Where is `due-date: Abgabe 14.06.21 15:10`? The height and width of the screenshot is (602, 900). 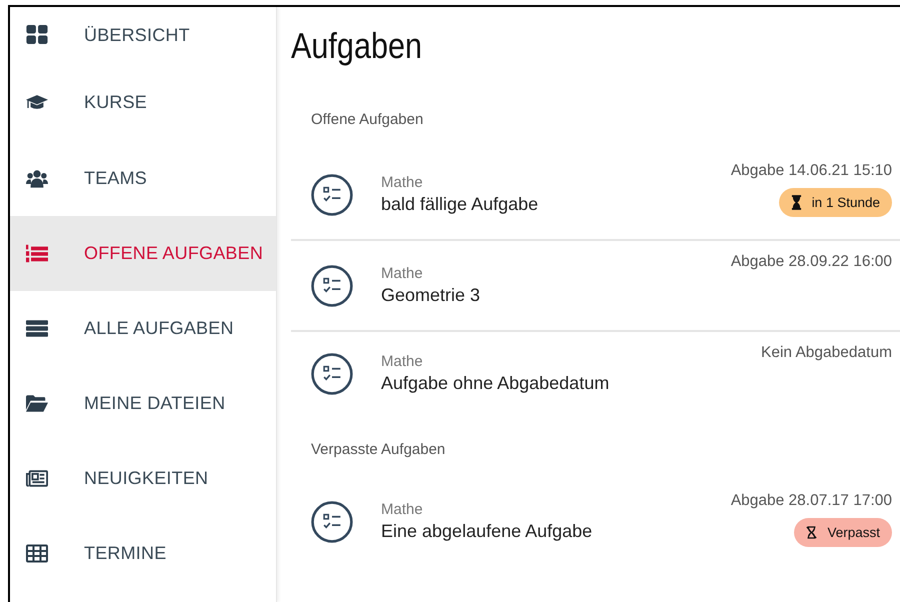
due-date: Abgabe 14.06.21 15:10 is located at coordinates (811, 171).